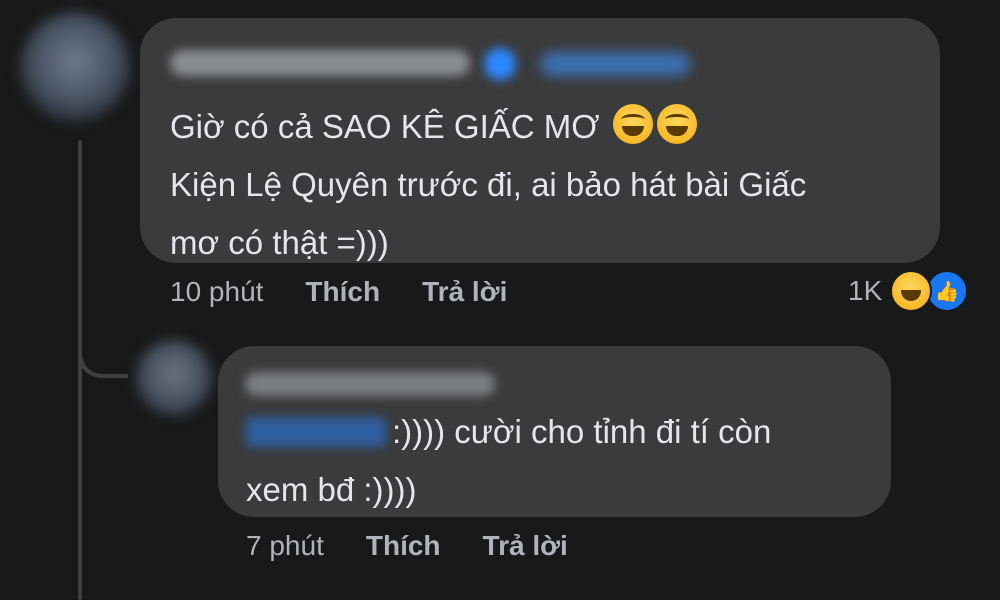 The height and width of the screenshot is (600, 1000). I want to click on reply-reply-button: Trả lời, so click(525, 546).